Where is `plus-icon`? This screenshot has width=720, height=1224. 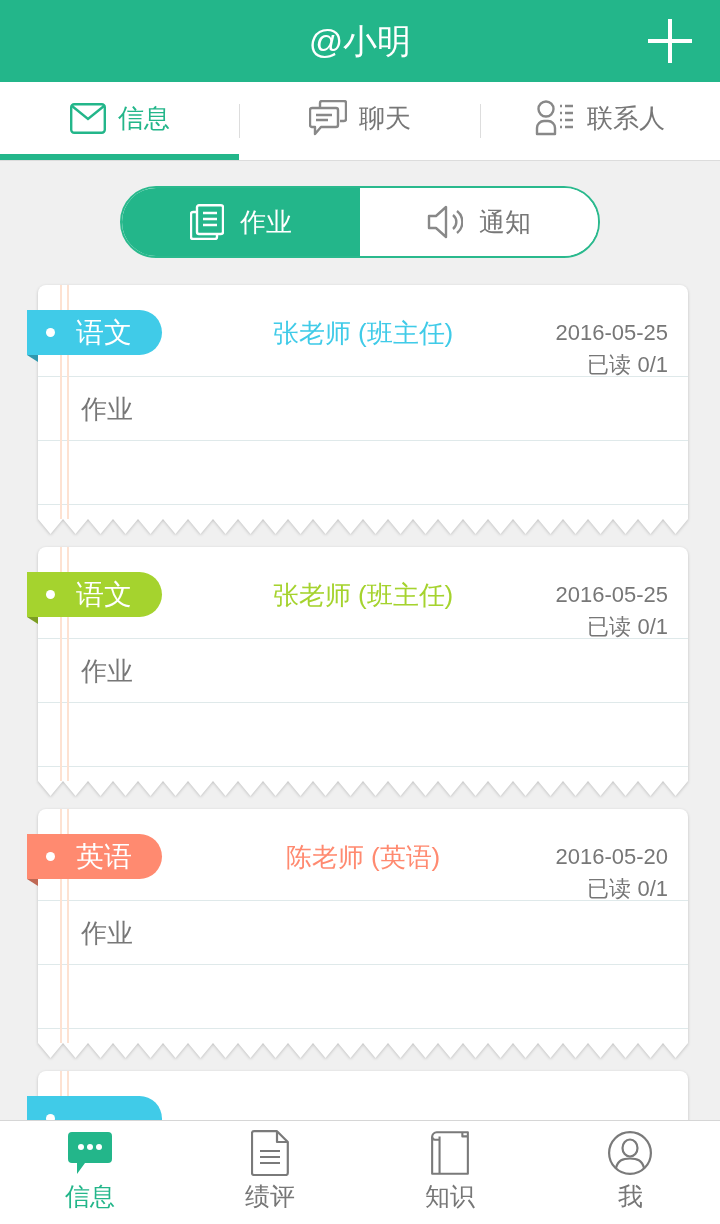 plus-icon is located at coordinates (670, 41).